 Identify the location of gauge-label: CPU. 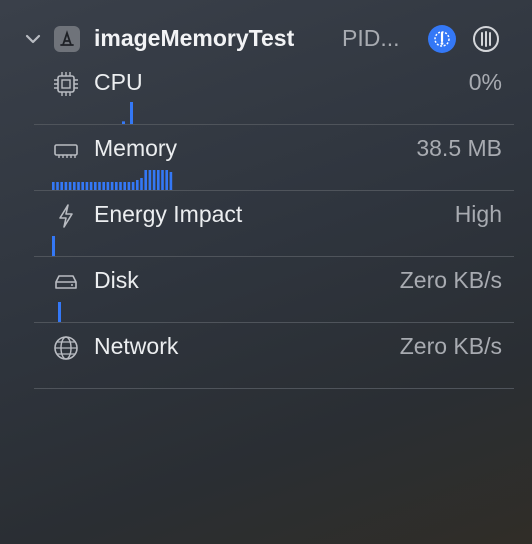
(118, 82).